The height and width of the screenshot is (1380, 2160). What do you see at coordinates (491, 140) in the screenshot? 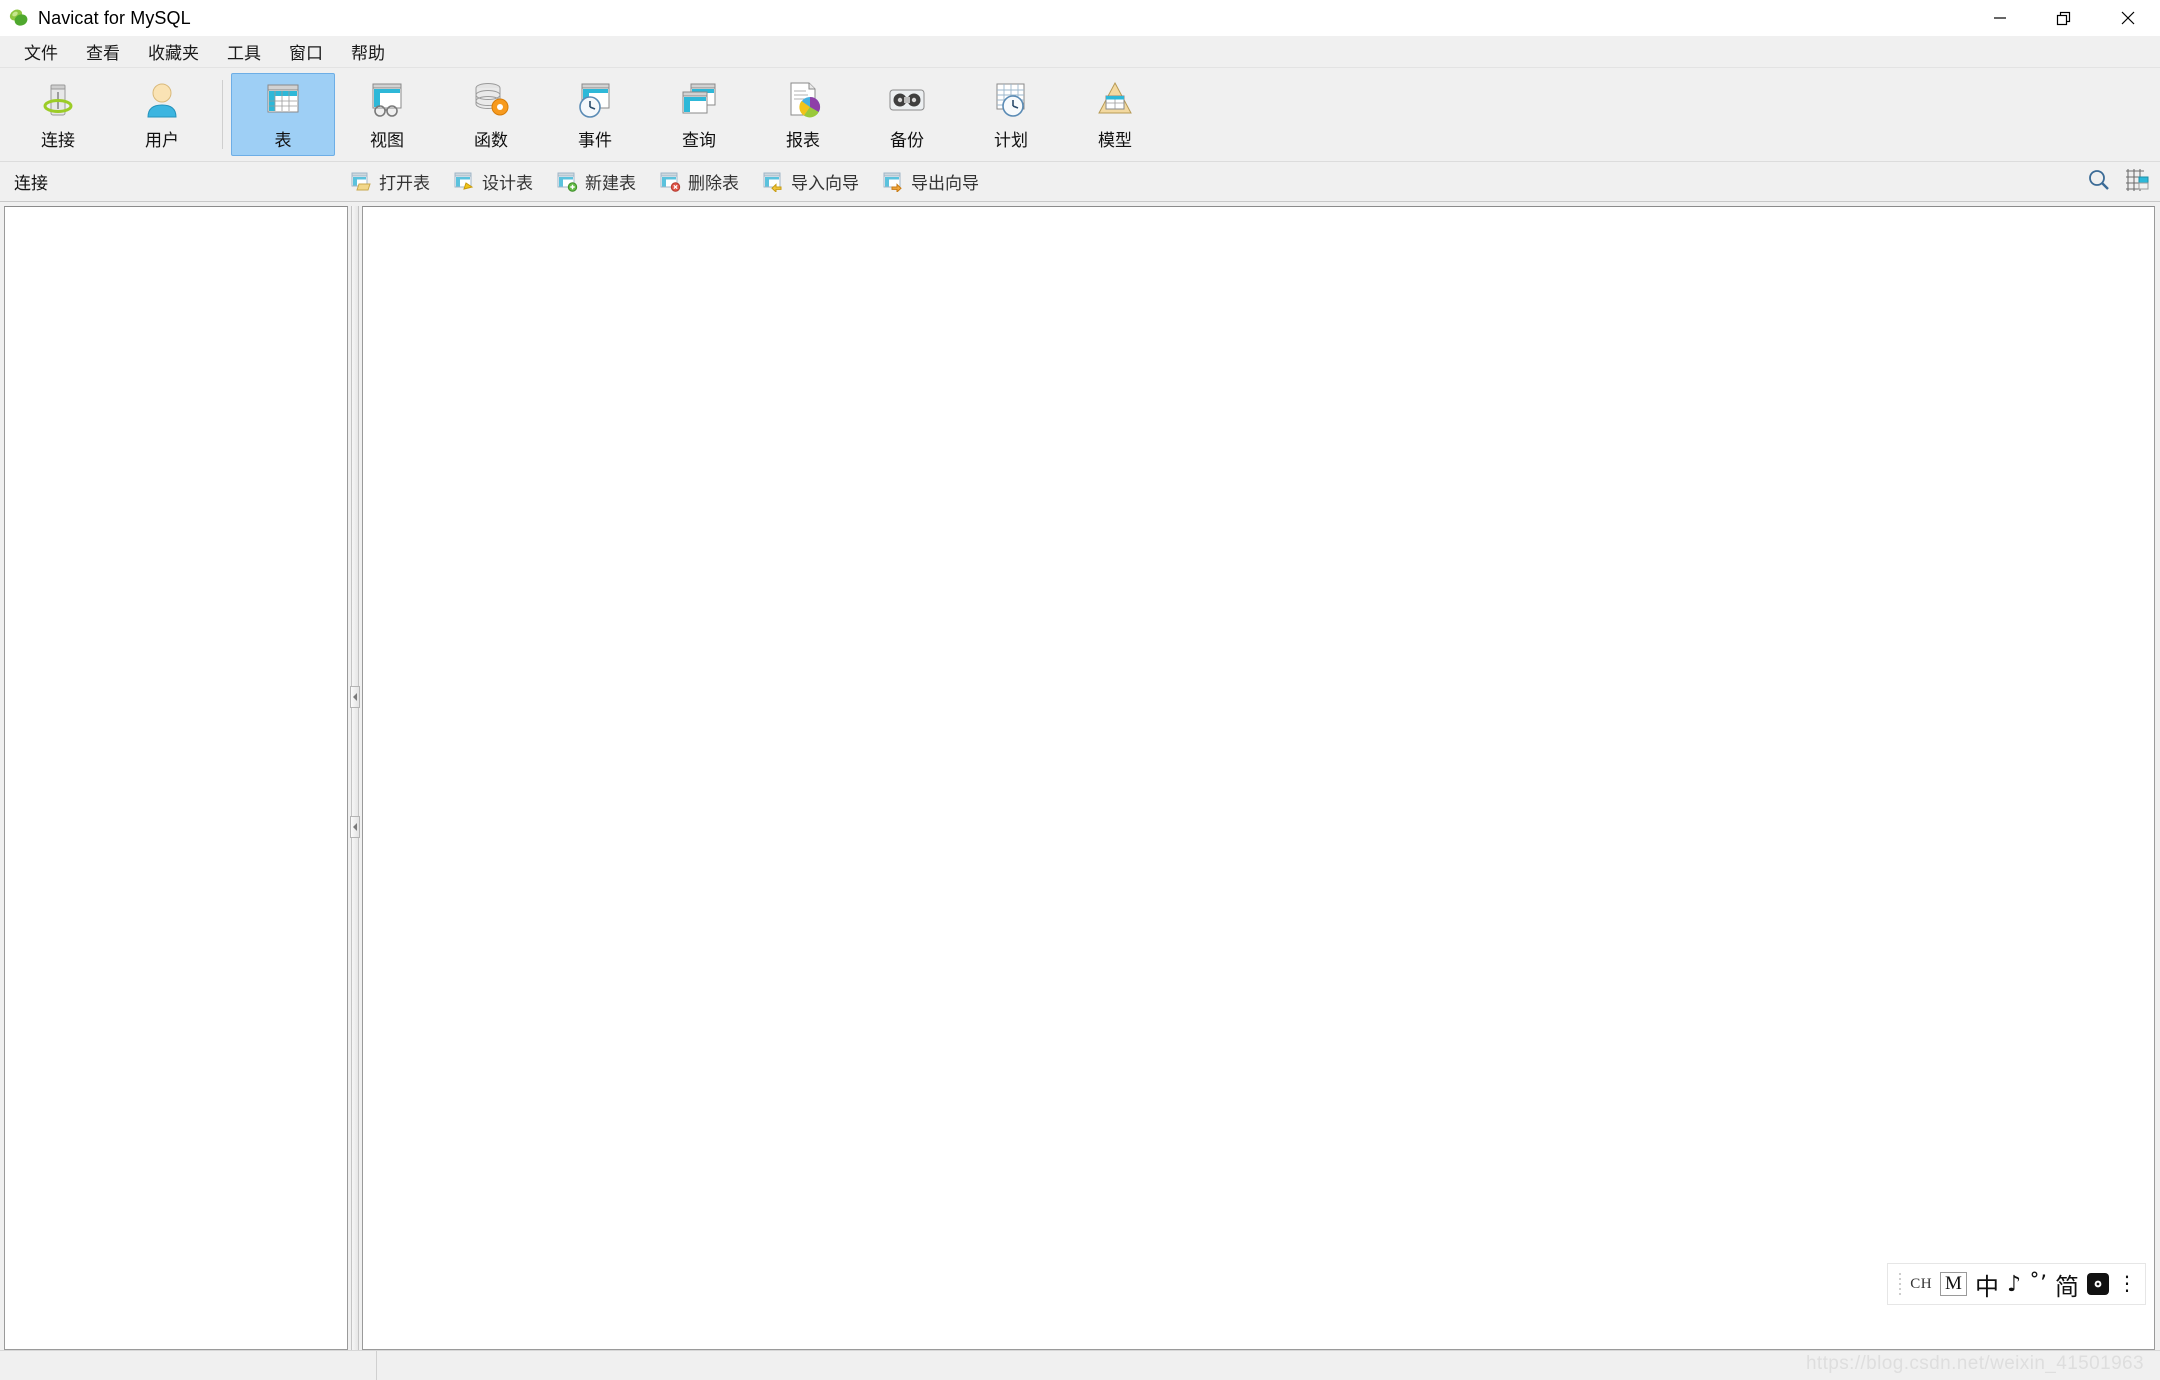
I see `toolbar-label-function: 函数` at bounding box center [491, 140].